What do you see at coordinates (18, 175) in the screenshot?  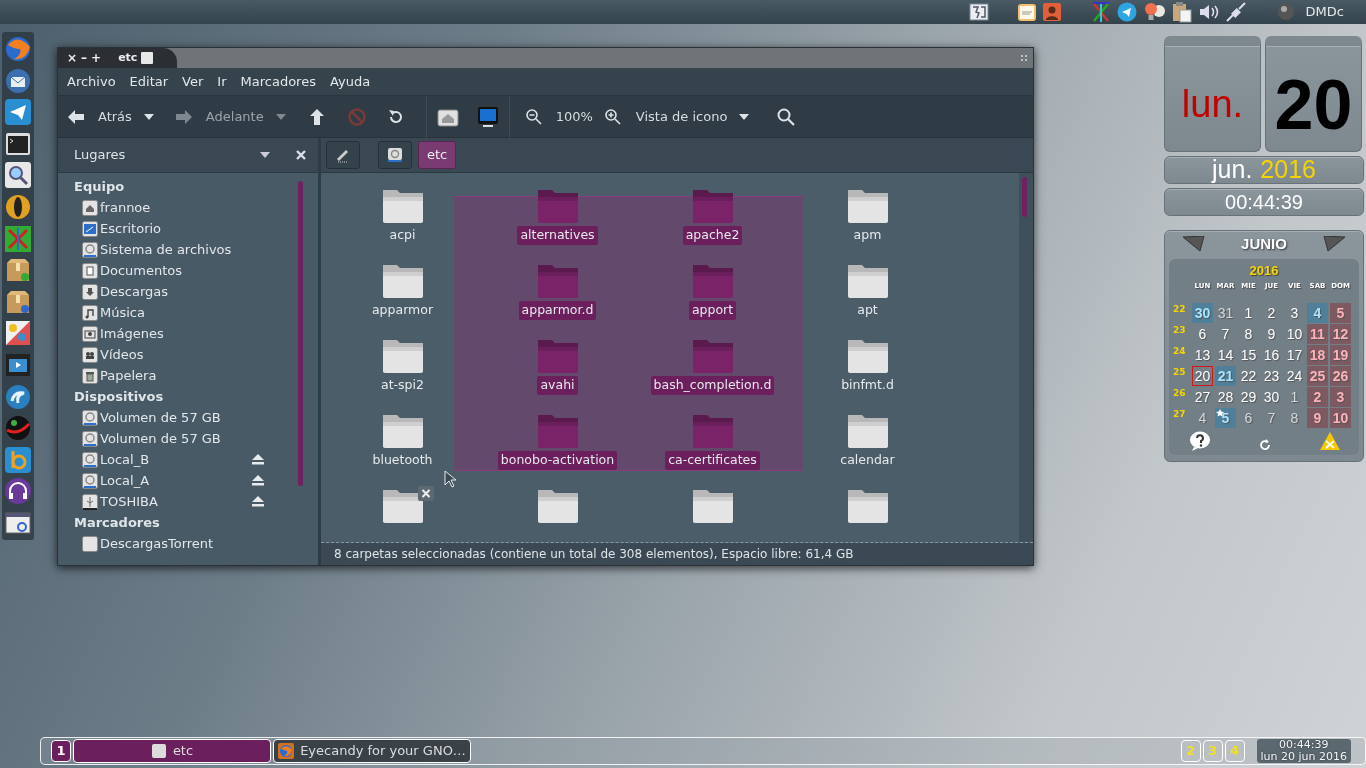 I see `magnifier-icon` at bounding box center [18, 175].